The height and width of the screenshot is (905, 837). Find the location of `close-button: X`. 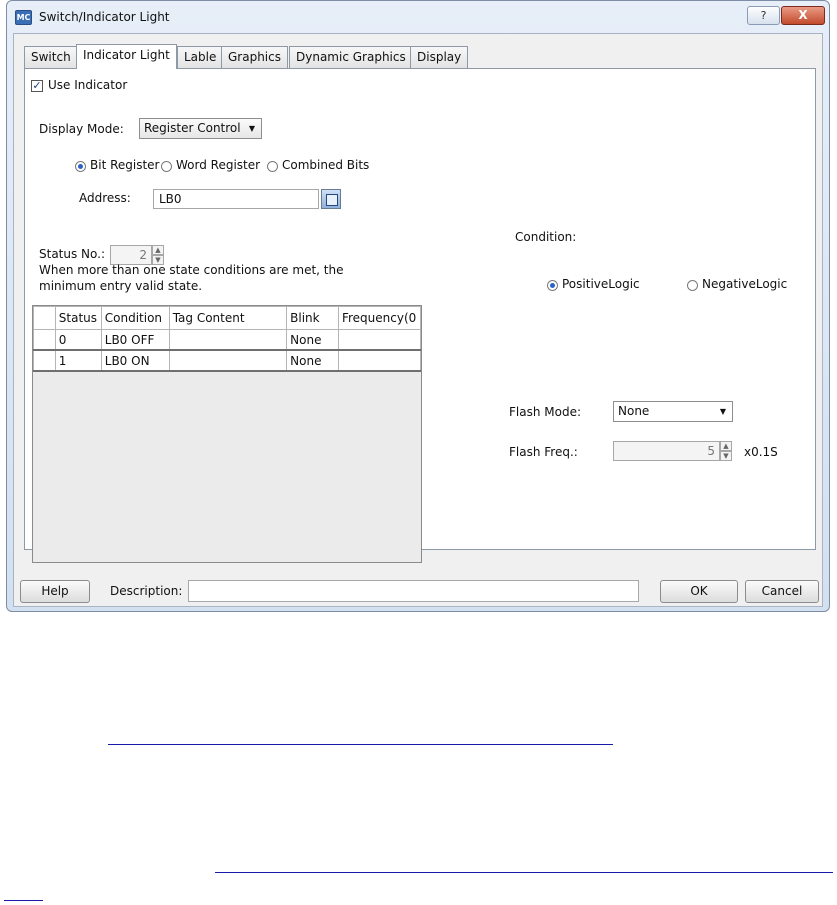

close-button: X is located at coordinates (803, 15).